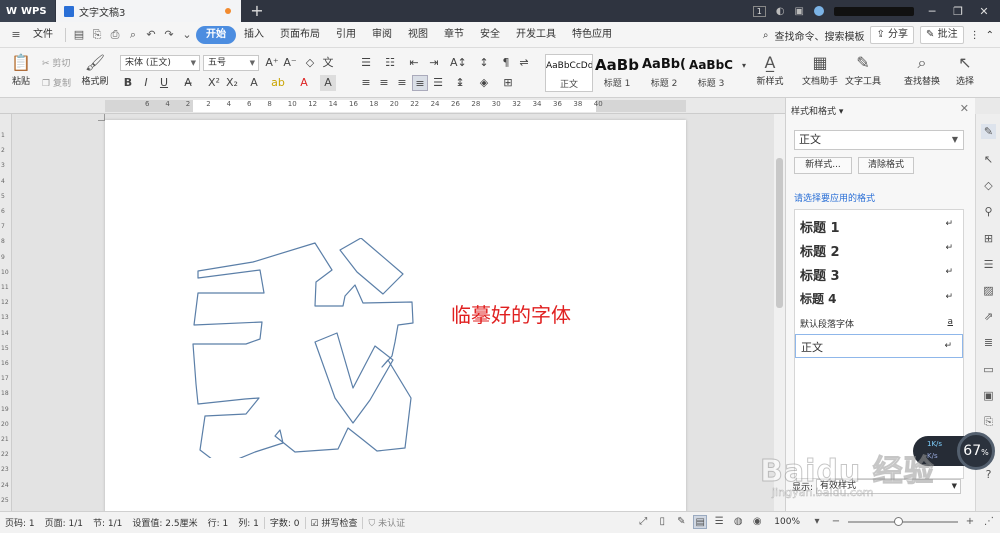 The height and width of the screenshot is (533, 1000). Describe the element at coordinates (988, 421) in the screenshot. I see `backup-icon: ⎘` at that location.